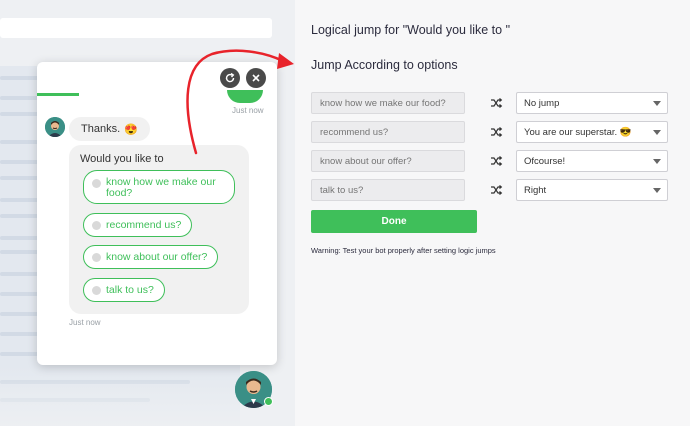 The image size is (690, 426). I want to click on chat-progress-bar, so click(58, 94).